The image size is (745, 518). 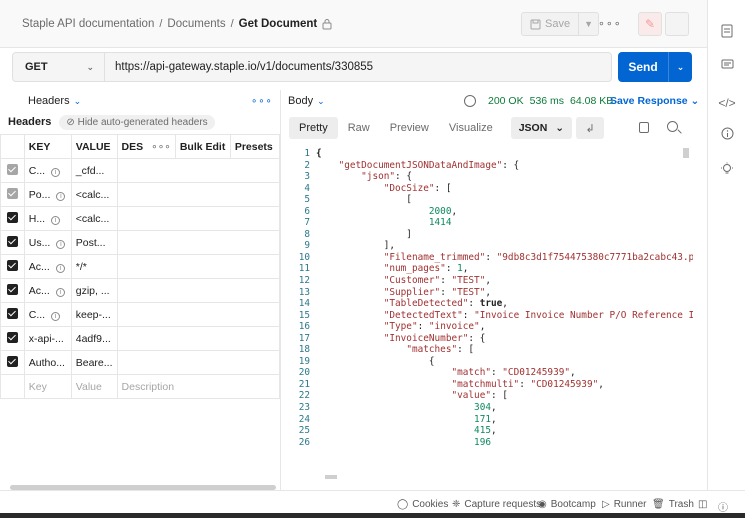 I want to click on copy-icon, so click(x=644, y=127).